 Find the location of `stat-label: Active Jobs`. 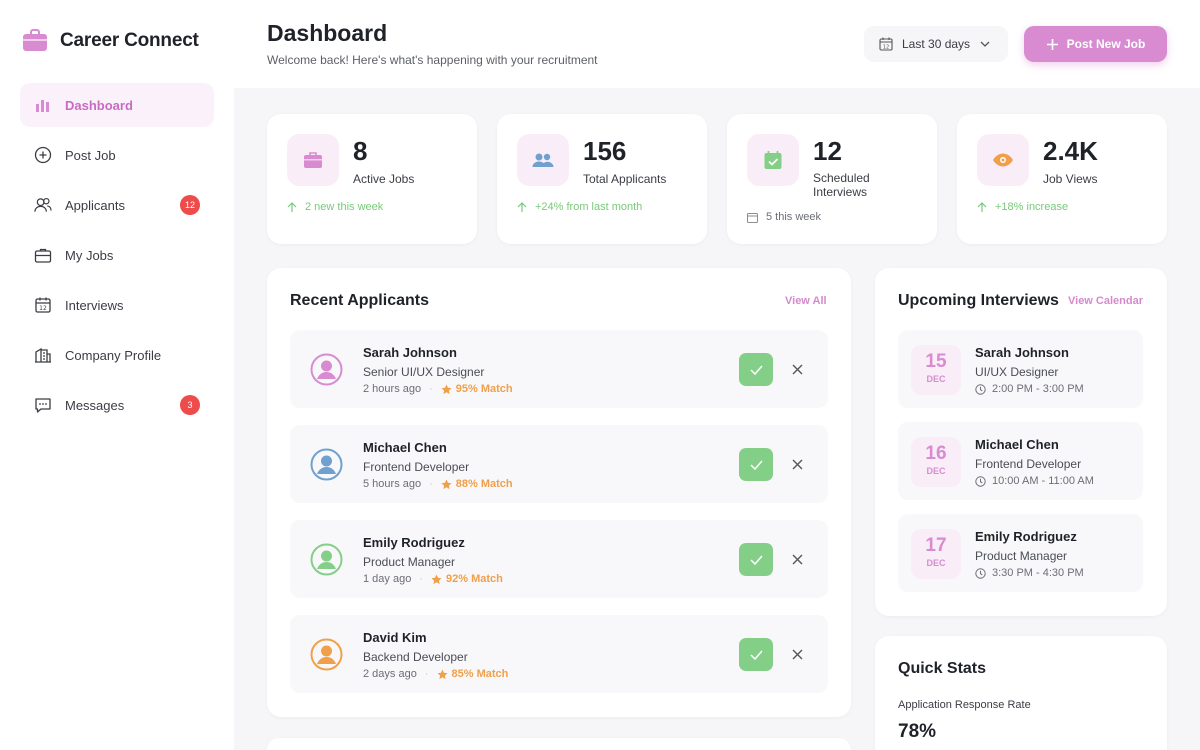

stat-label: Active Jobs is located at coordinates (384, 179).